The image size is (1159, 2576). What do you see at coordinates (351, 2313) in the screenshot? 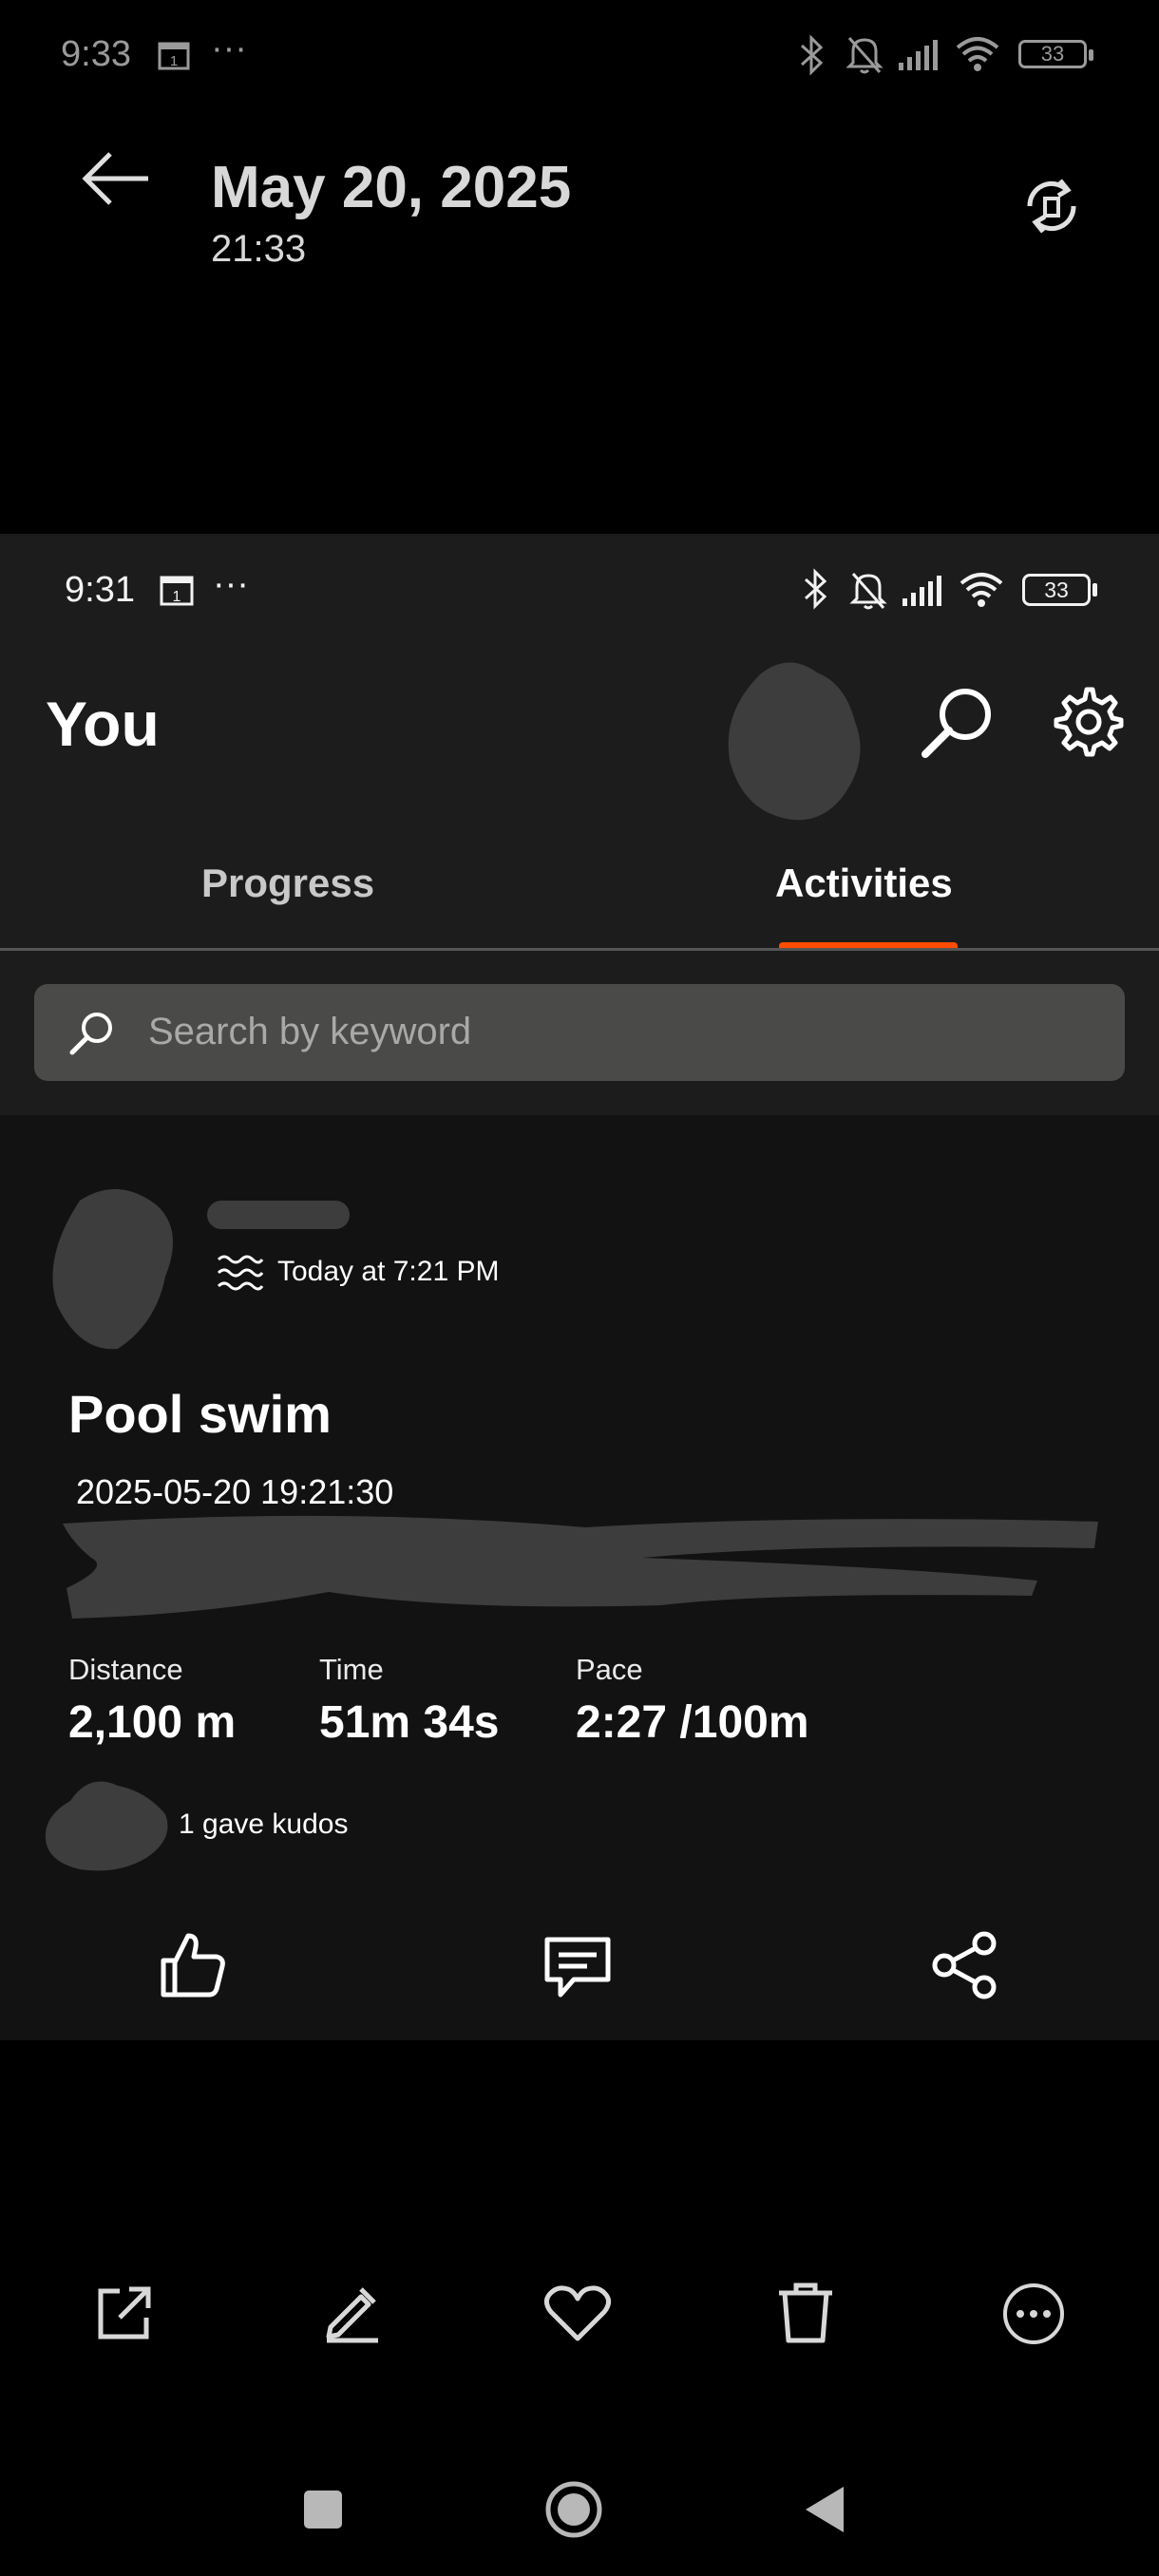
I see `edit-icon` at bounding box center [351, 2313].